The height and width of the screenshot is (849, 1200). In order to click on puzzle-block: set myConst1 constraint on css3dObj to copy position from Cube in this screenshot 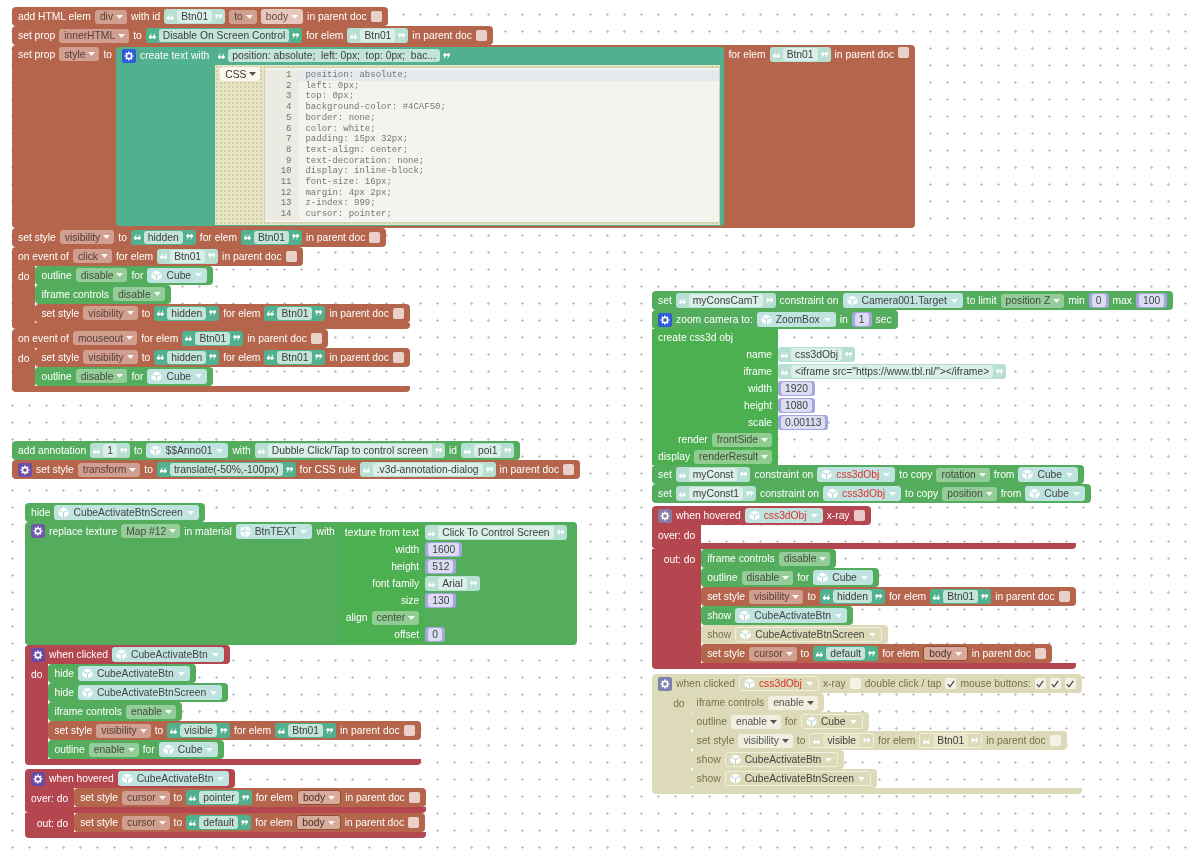, I will do `click(871, 493)`.